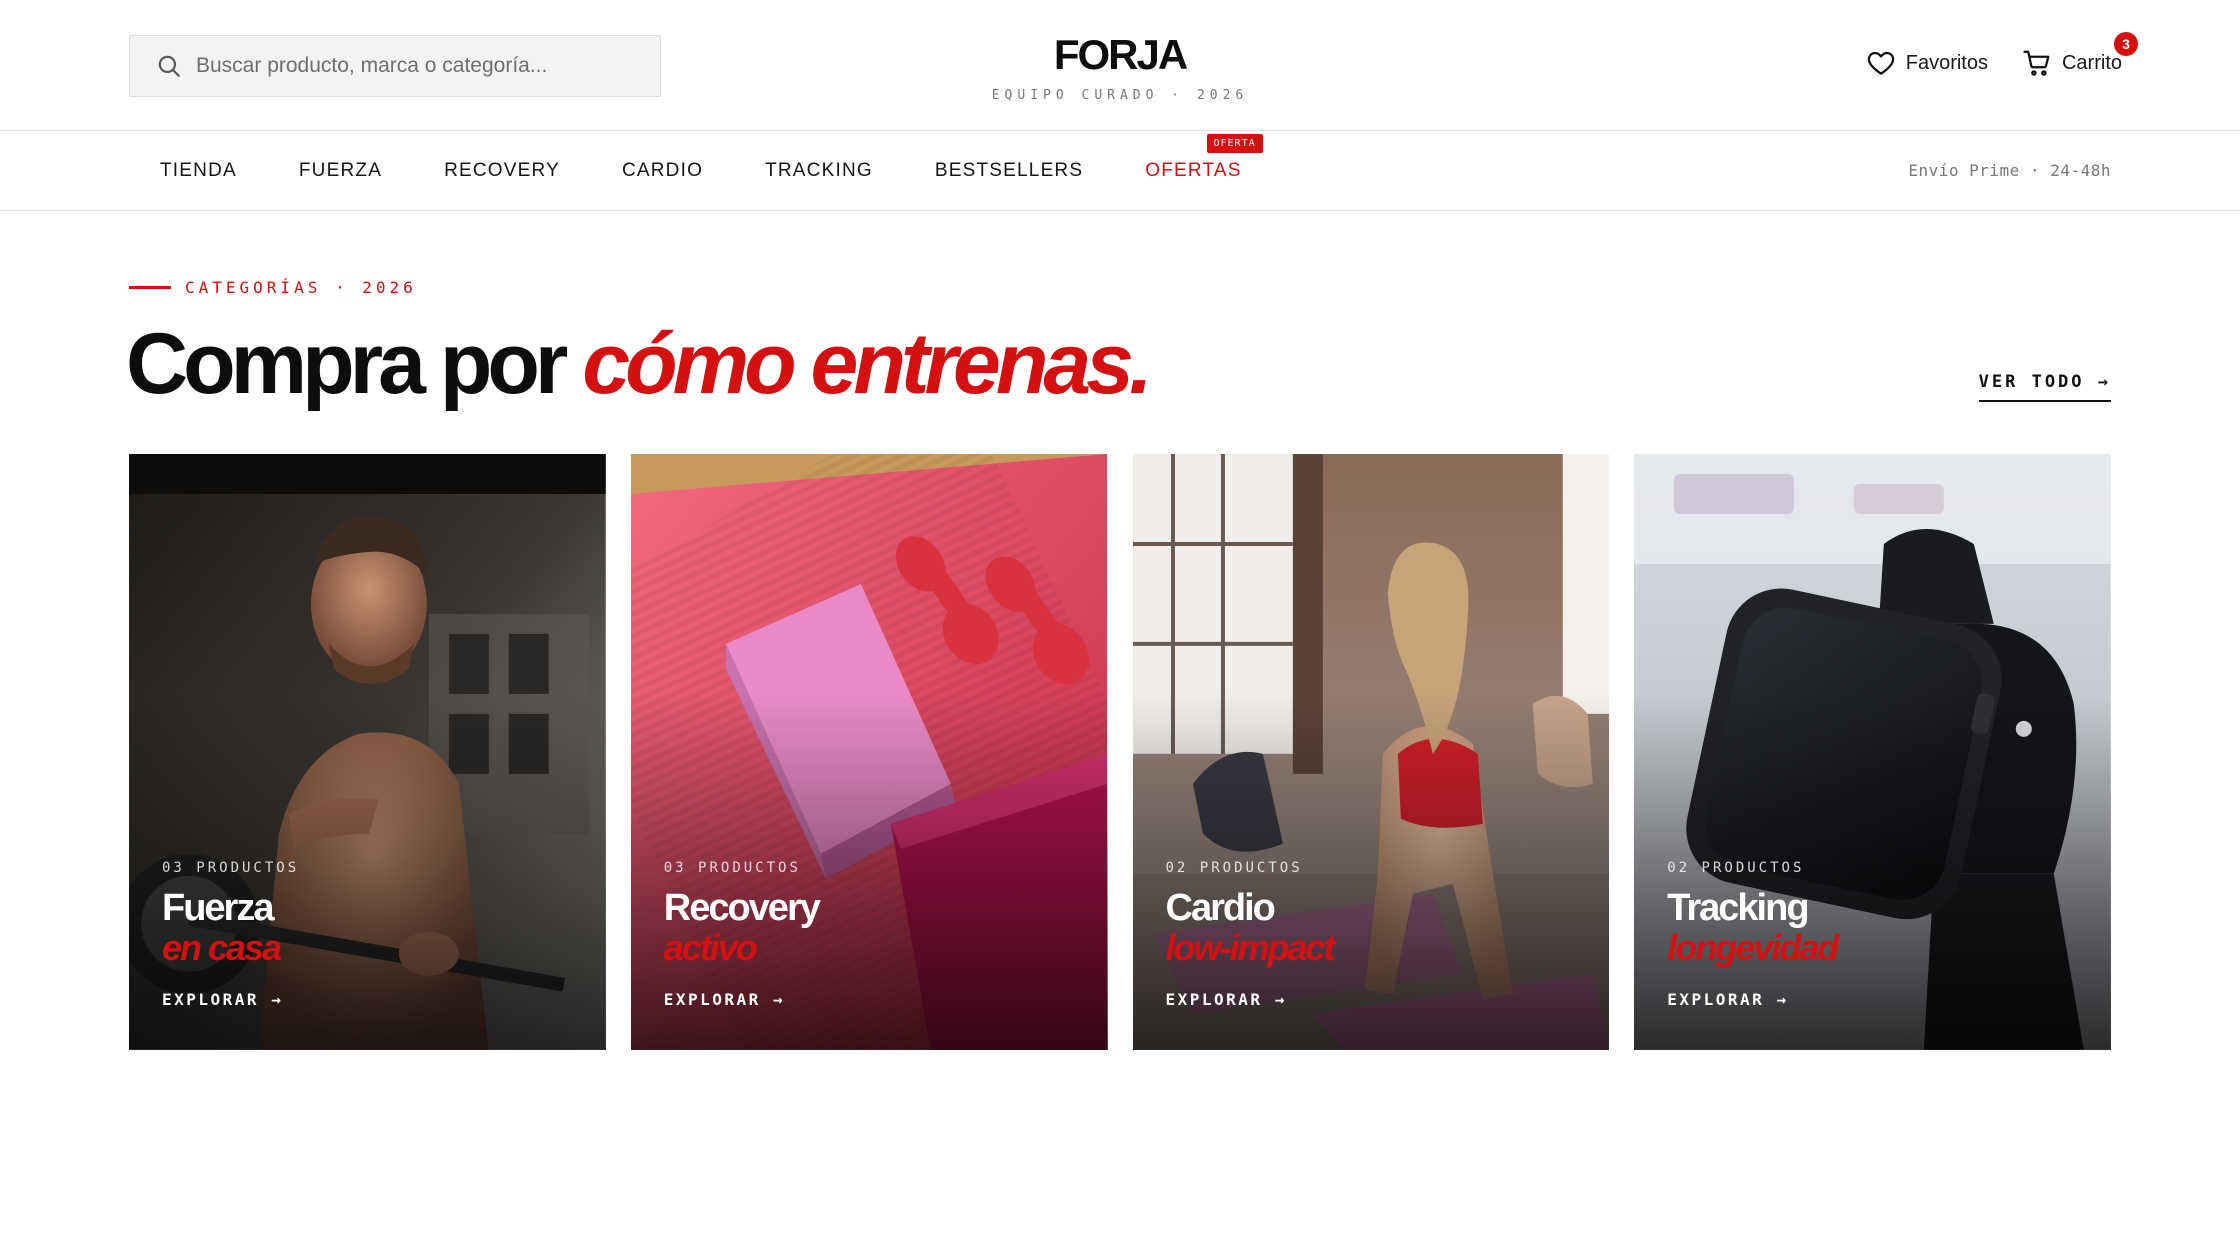  I want to click on see-all-link: VER TODO →, so click(2044, 387).